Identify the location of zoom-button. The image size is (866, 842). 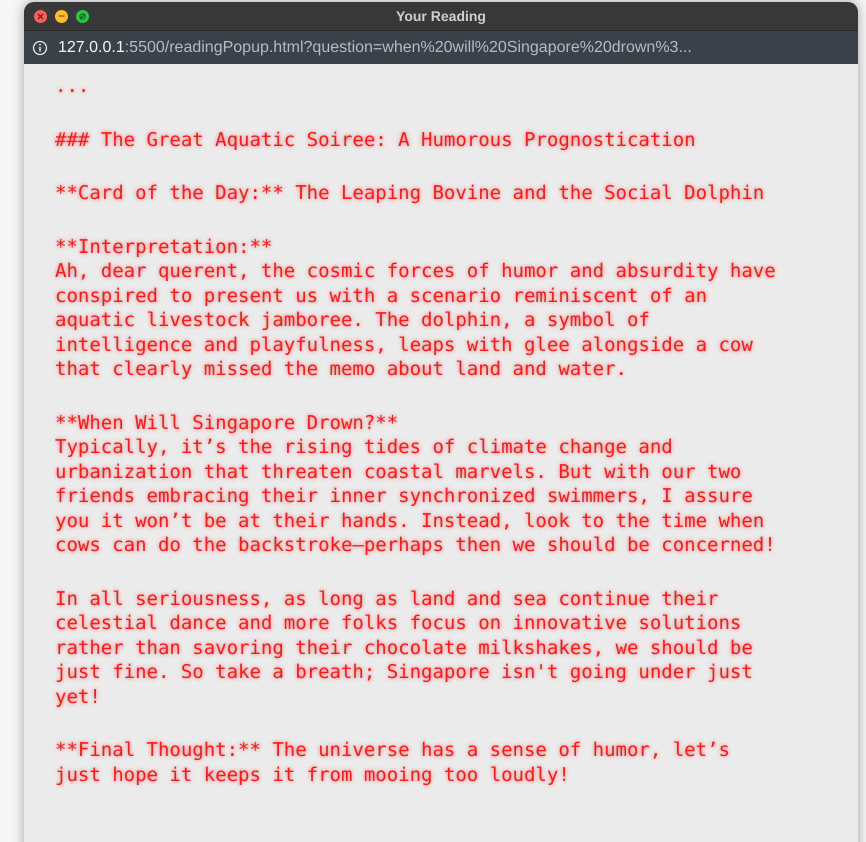
(82, 16).